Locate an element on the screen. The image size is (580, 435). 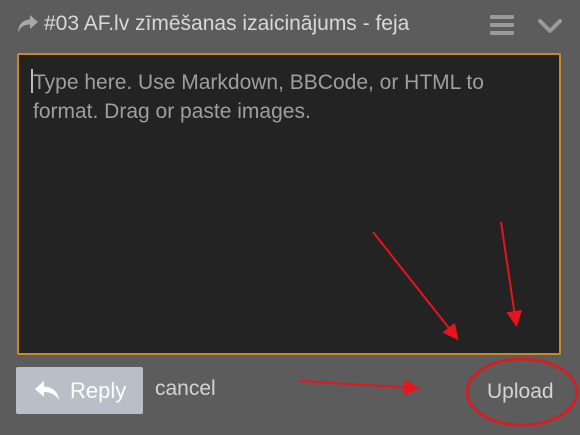
annotation-arrow is located at coordinates (359, 387).